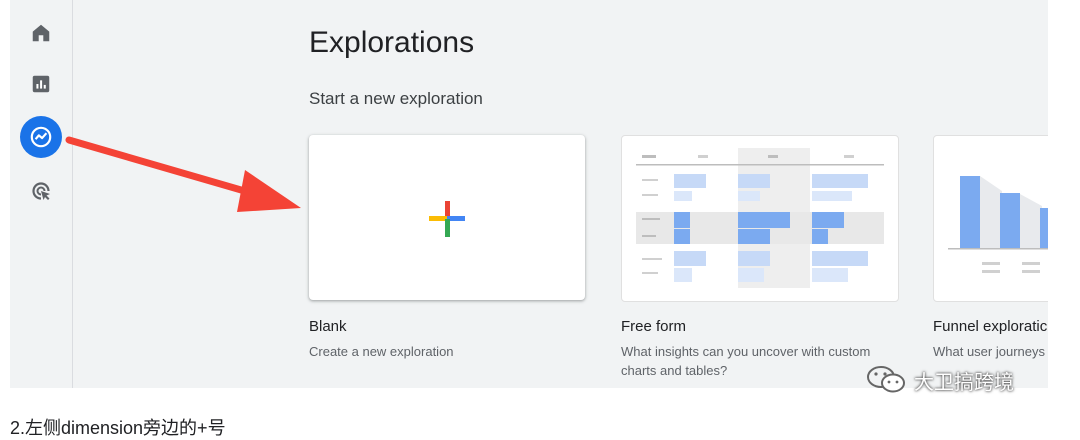 The width and height of the screenshot is (1080, 440). I want to click on template-card-funnel, so click(990, 218).